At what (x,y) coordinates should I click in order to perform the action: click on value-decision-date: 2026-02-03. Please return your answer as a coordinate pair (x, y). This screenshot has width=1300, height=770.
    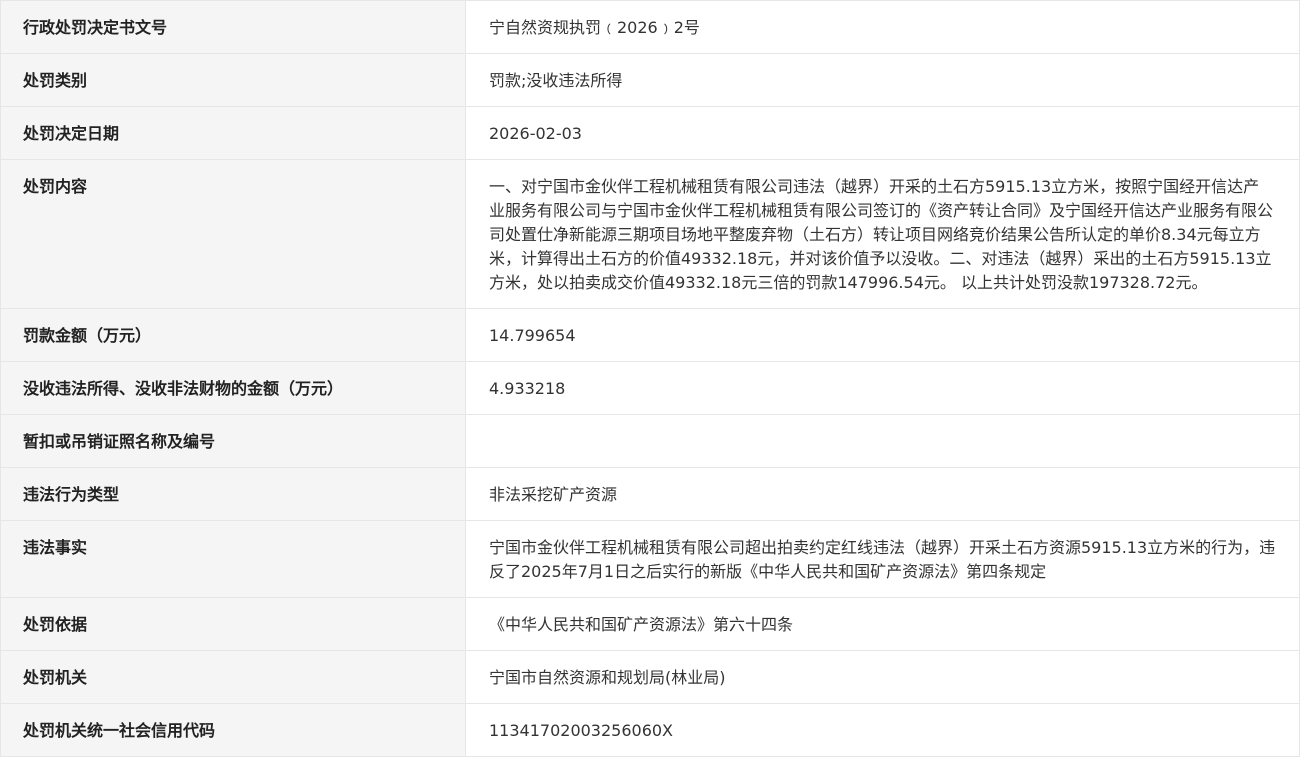
    Looking at the image, I should click on (882, 133).